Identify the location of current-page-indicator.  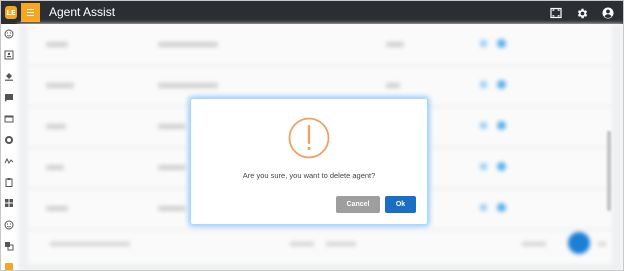
(579, 243).